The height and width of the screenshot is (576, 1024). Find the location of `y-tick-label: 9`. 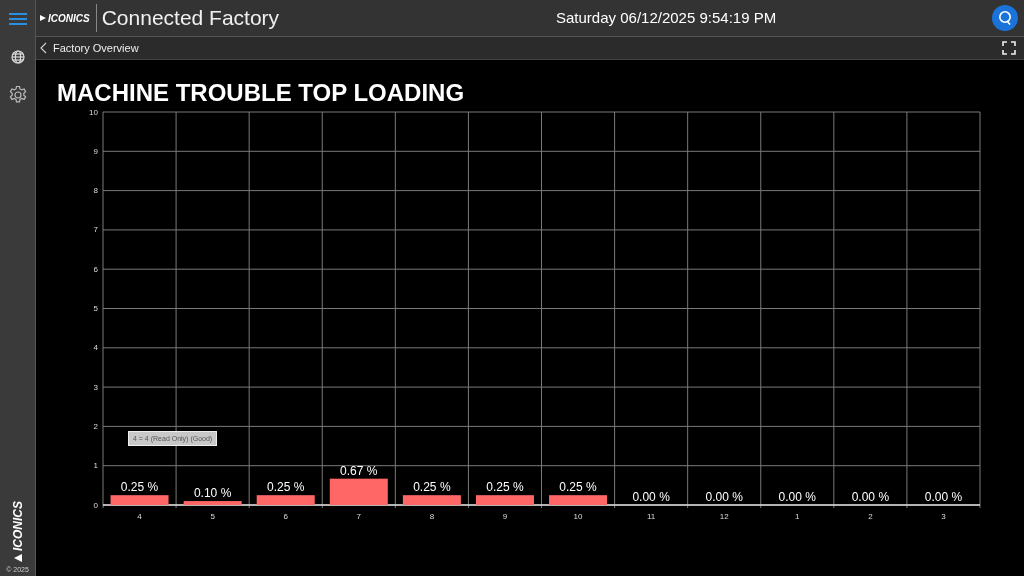

y-tick-label: 9 is located at coordinates (95, 151).